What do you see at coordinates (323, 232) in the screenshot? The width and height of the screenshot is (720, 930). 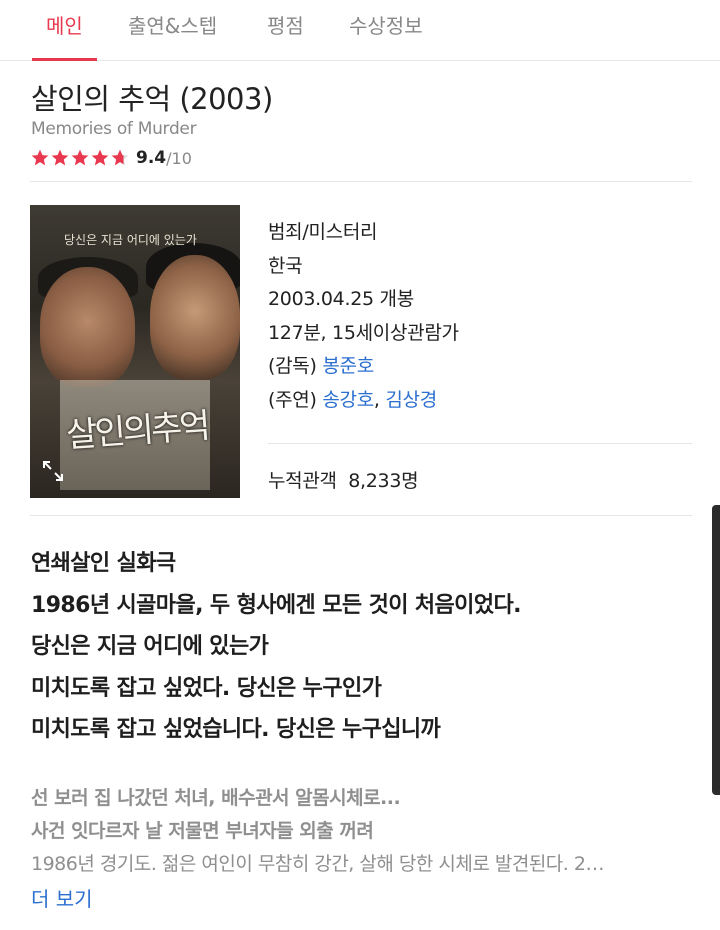 I see `movie-genre: 범죄/미스터리` at bounding box center [323, 232].